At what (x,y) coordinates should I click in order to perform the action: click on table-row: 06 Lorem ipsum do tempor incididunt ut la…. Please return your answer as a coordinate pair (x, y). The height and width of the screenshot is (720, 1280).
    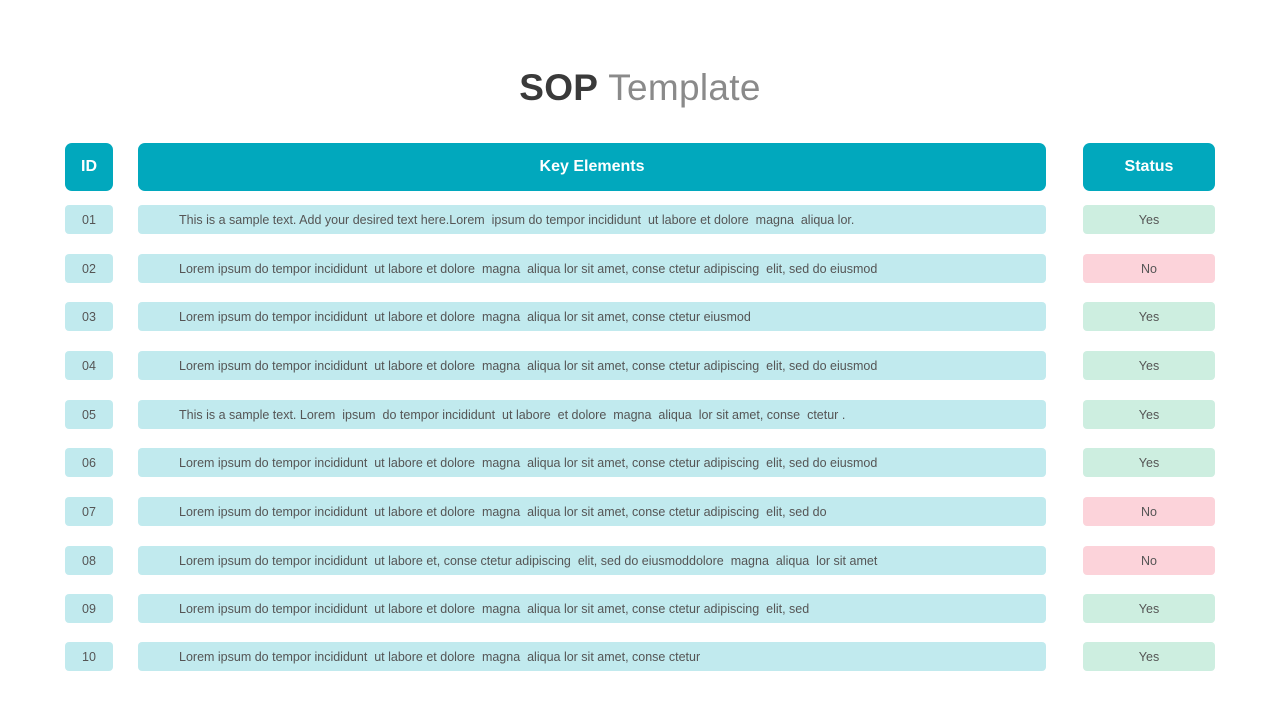
    Looking at the image, I should click on (640, 462).